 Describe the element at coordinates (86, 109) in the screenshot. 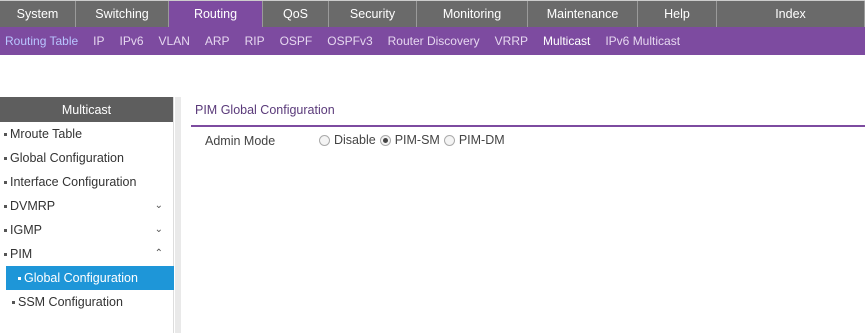

I see `sidebar-header: Multicast` at that location.